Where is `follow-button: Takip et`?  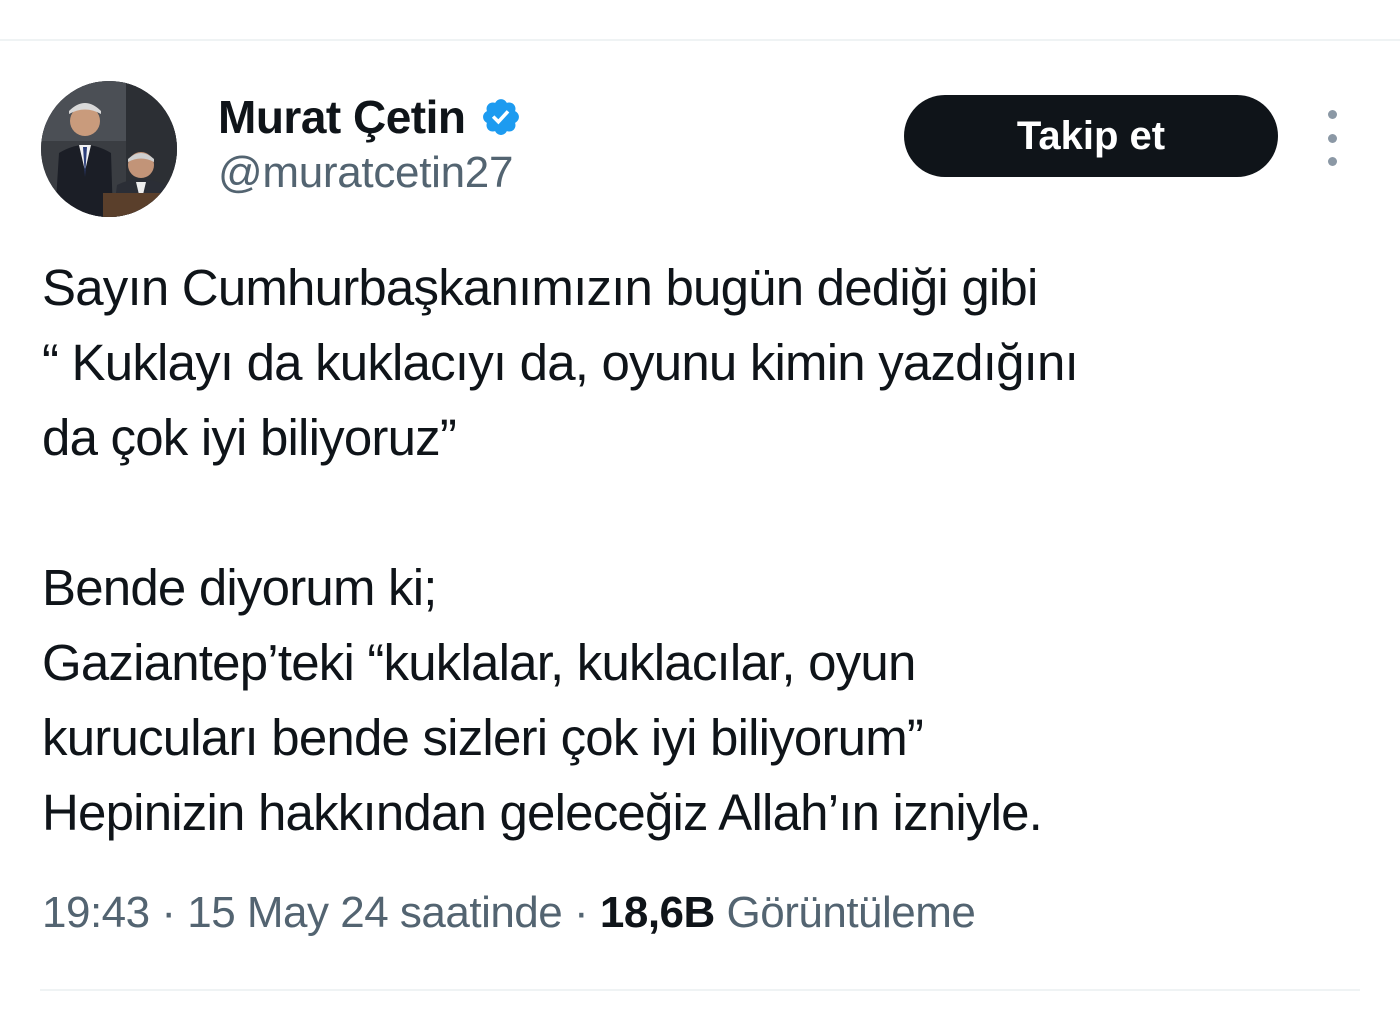 follow-button: Takip et is located at coordinates (1091, 136).